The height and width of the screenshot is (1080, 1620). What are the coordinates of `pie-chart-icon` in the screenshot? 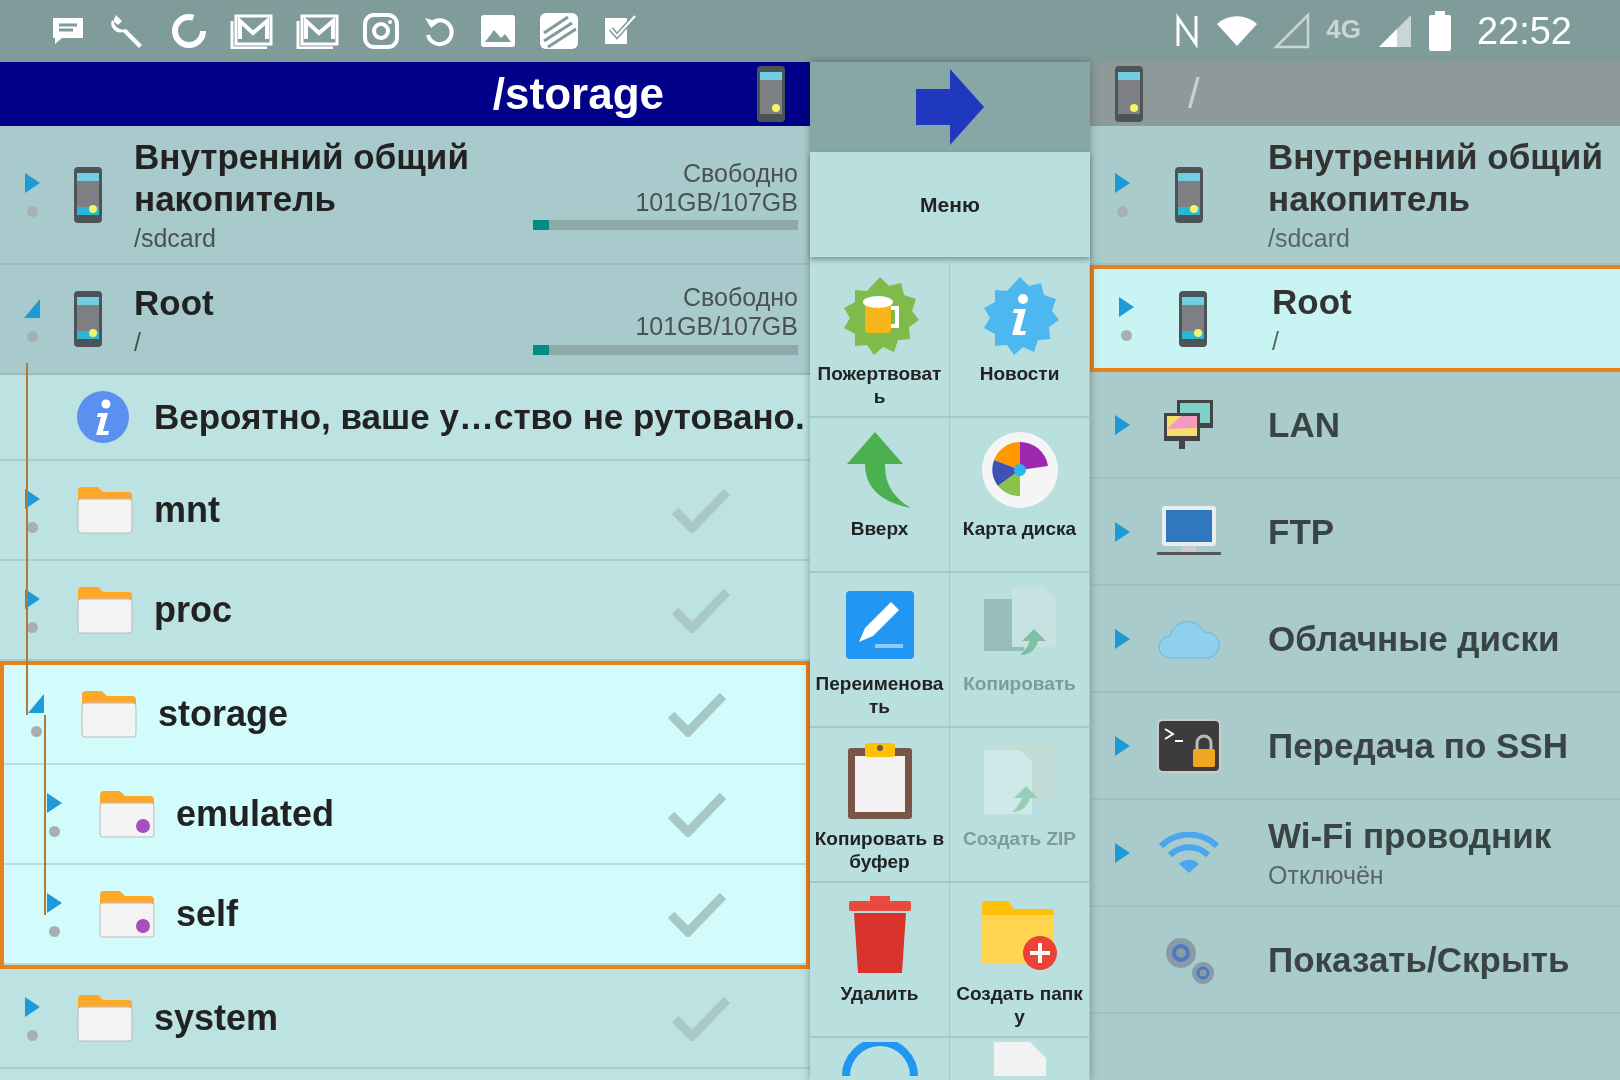 It's located at (1019, 470).